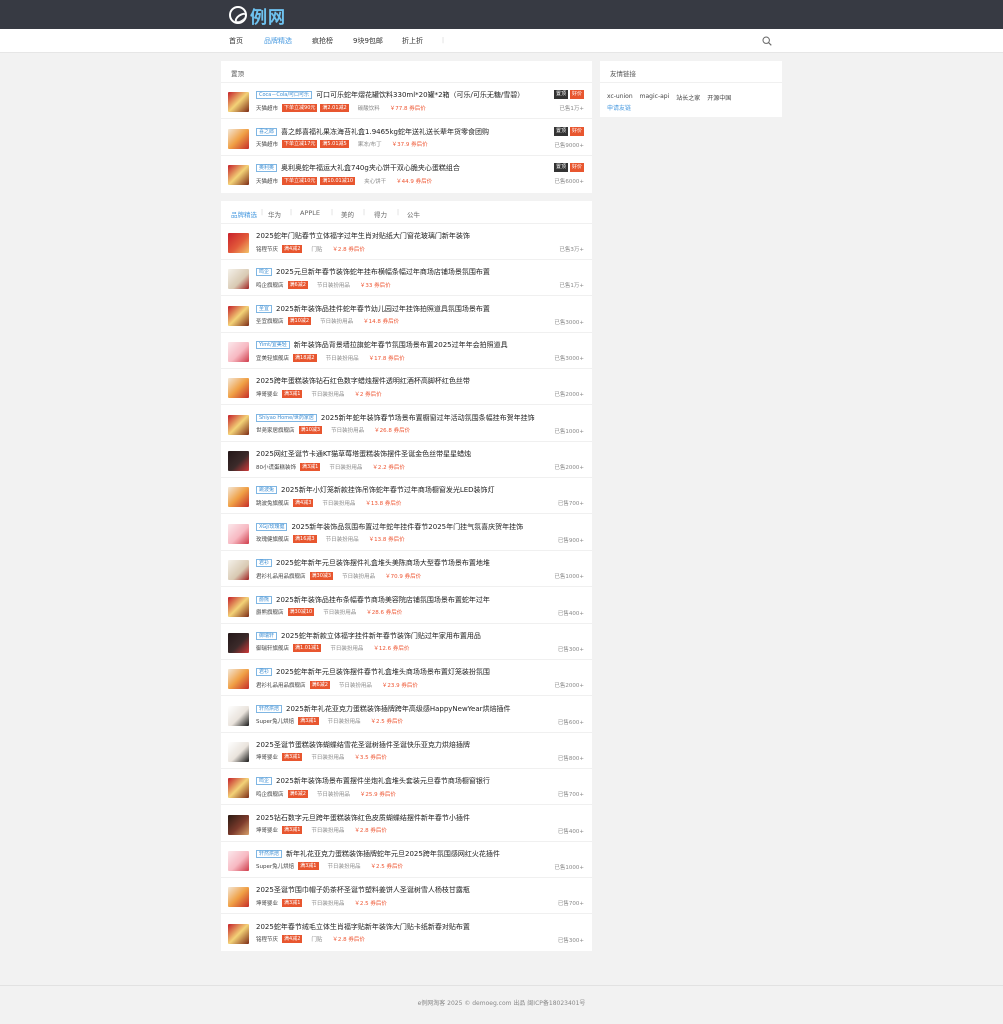 This screenshot has height=1024, width=1003. What do you see at coordinates (719, 97) in the screenshot?
I see `friend-link: 开源中国` at bounding box center [719, 97].